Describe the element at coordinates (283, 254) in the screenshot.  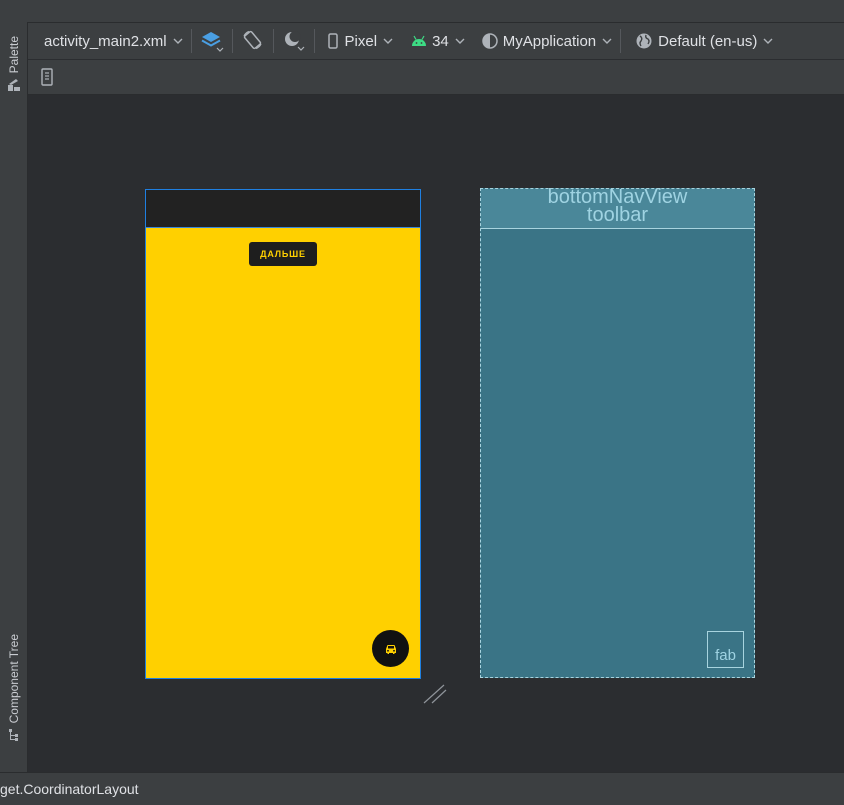
I see `next-button: ДАЛЬШЕ` at that location.